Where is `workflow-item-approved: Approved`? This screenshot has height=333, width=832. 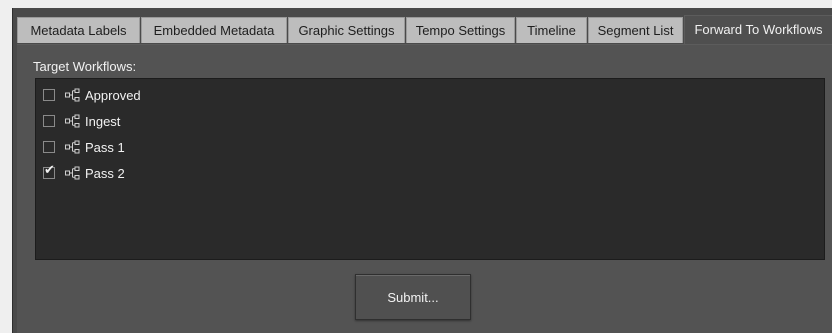 workflow-item-approved: Approved is located at coordinates (186, 95).